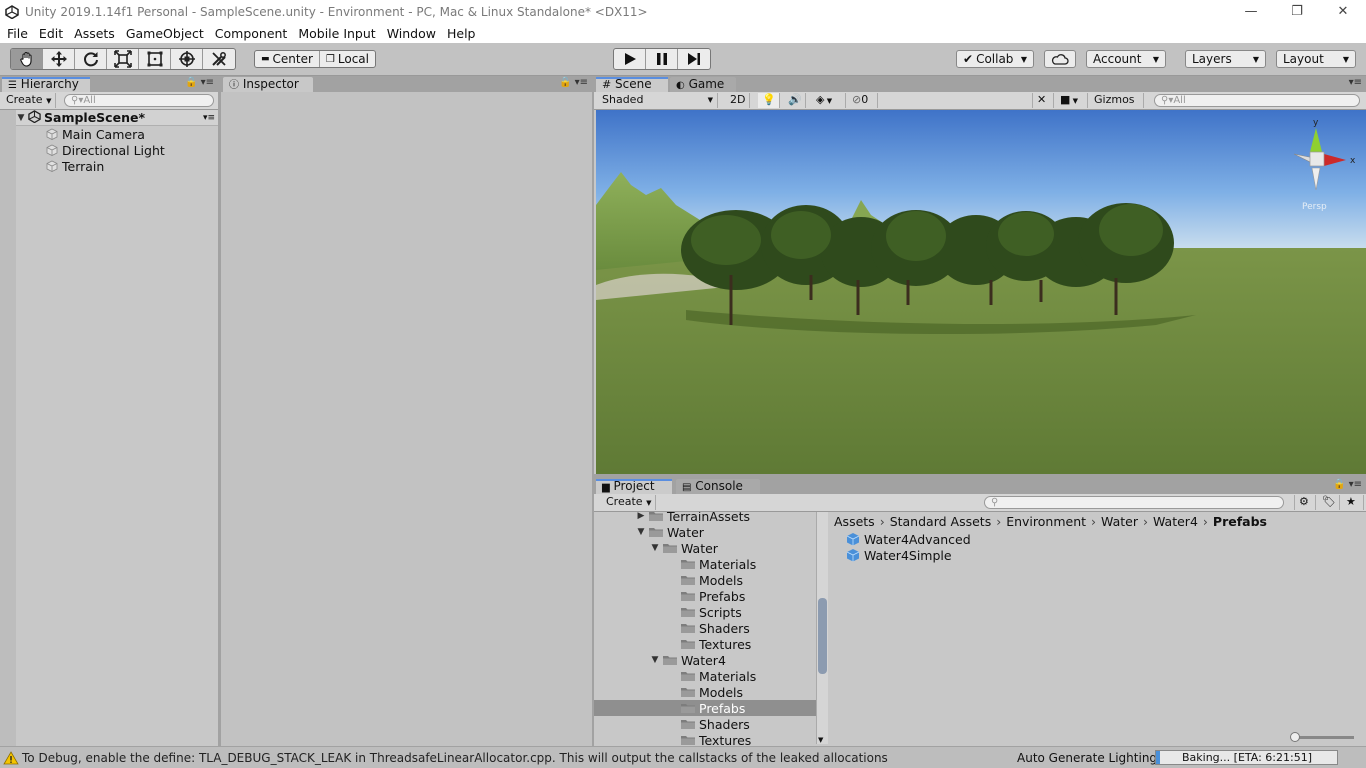 This screenshot has height=768, width=1366. I want to click on minimize-button: —, so click(1251, 11).